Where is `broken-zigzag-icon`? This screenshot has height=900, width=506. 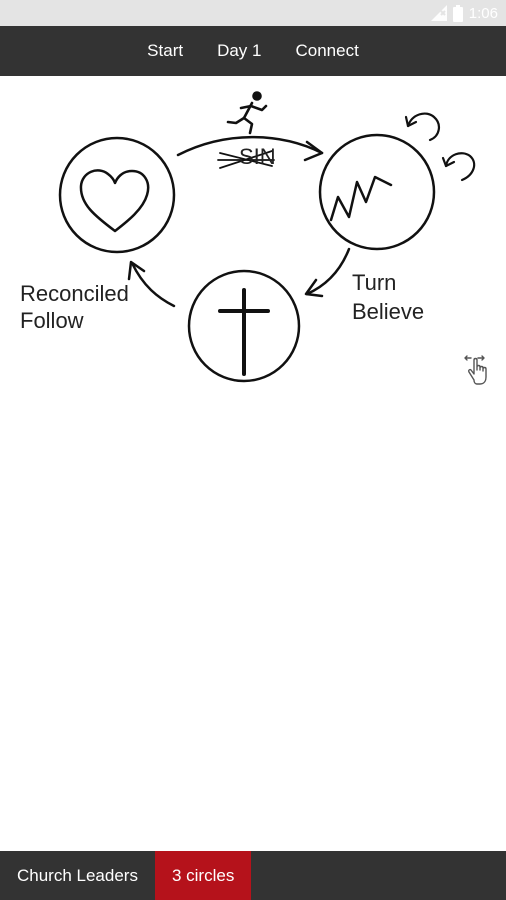
broken-zigzag-icon is located at coordinates (361, 198).